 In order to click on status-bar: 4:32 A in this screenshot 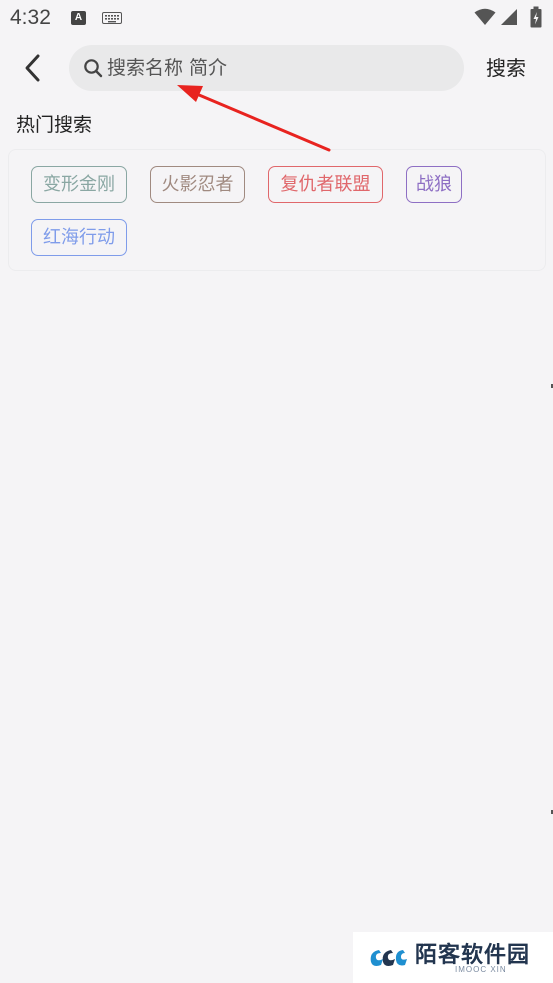, I will do `click(276, 19)`.